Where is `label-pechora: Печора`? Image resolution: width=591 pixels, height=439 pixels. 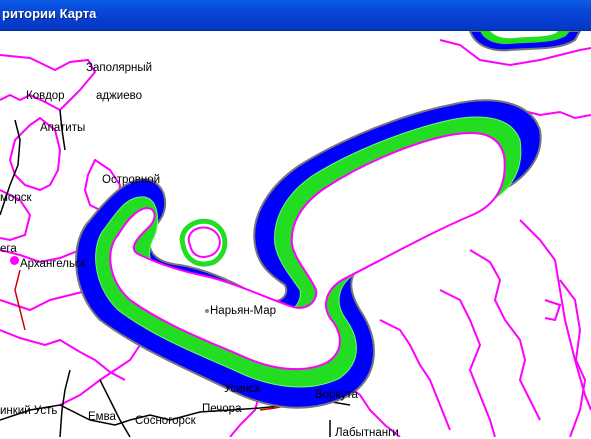 label-pechora: Печора is located at coordinates (221, 409).